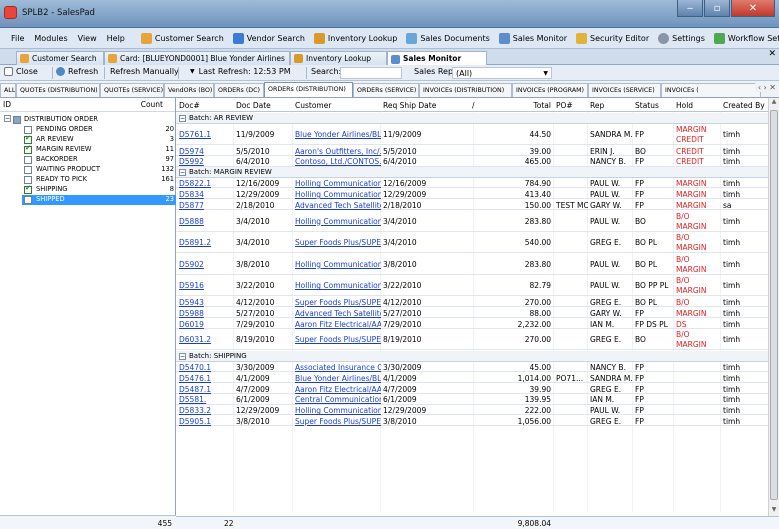 The image size is (779, 529). I want to click on doc-number-link: D5833.2, so click(205, 410).